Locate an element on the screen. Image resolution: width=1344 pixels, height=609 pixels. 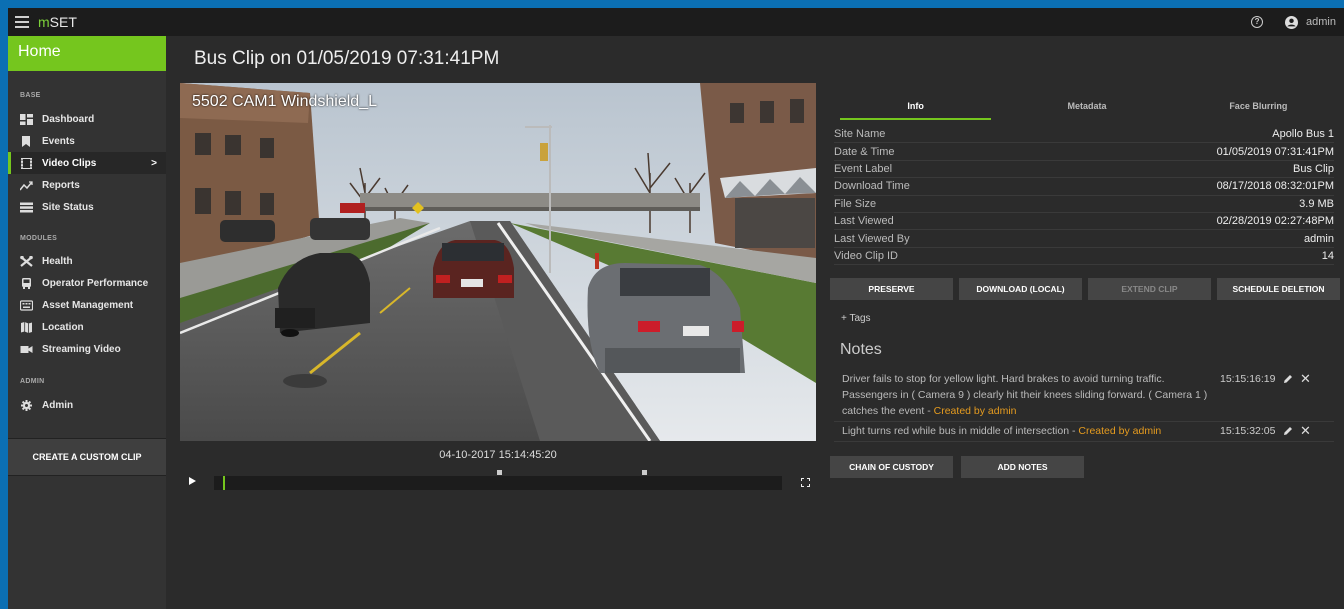
info-row: Site Name Apollo Bus 1 is located at coordinates (1084, 135).